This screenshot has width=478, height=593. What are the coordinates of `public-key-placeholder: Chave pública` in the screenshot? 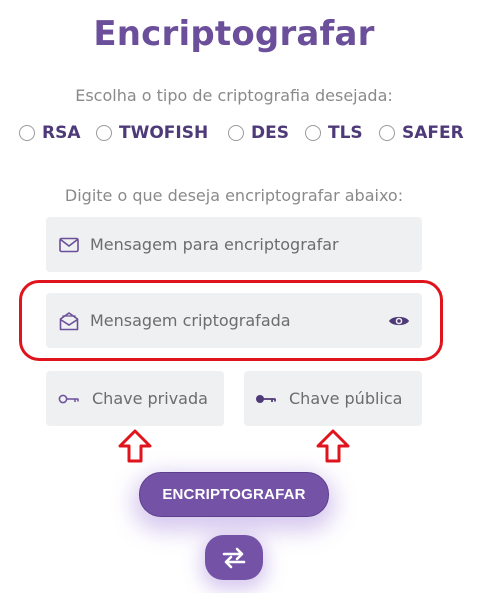 It's located at (346, 398).